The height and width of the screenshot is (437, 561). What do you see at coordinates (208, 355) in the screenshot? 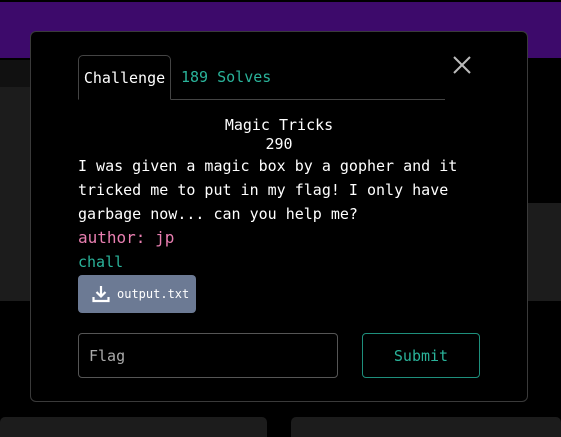
I see `flag-input` at bounding box center [208, 355].